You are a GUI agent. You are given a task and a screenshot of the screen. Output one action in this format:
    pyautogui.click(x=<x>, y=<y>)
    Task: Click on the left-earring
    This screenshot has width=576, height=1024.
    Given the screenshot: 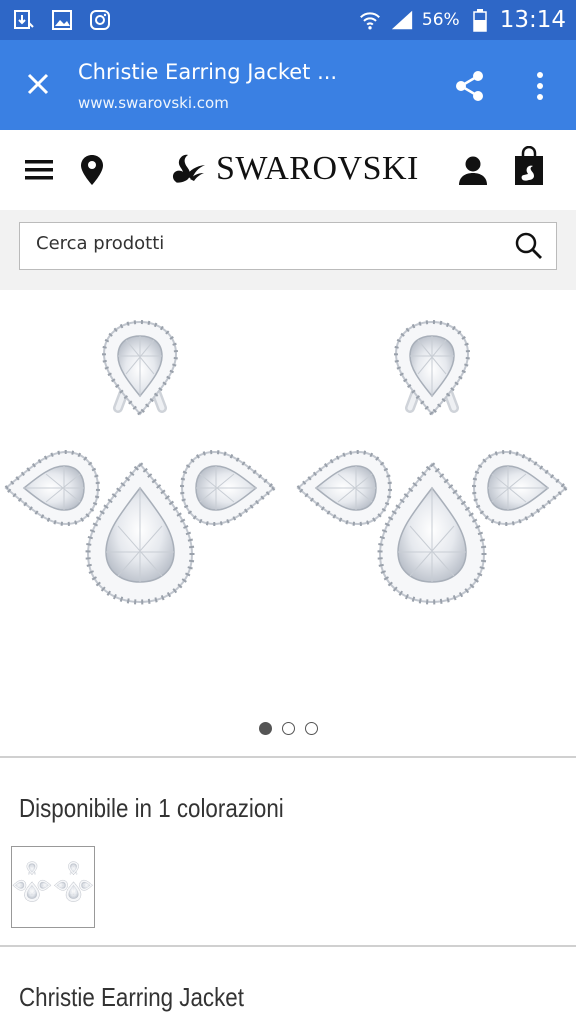 What is the action you would take?
    pyautogui.click(x=140, y=462)
    